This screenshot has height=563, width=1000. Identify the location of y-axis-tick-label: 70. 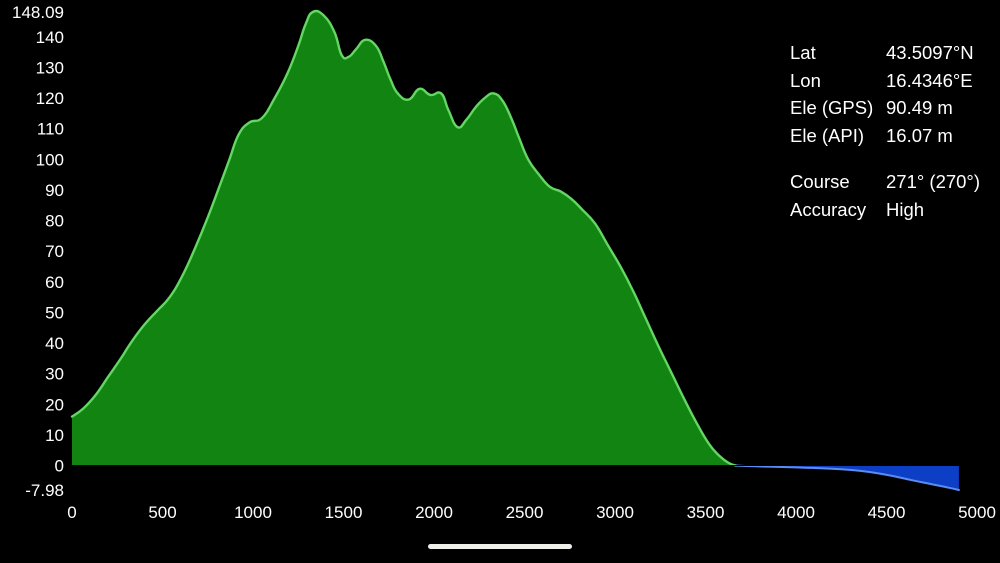
(54, 251).